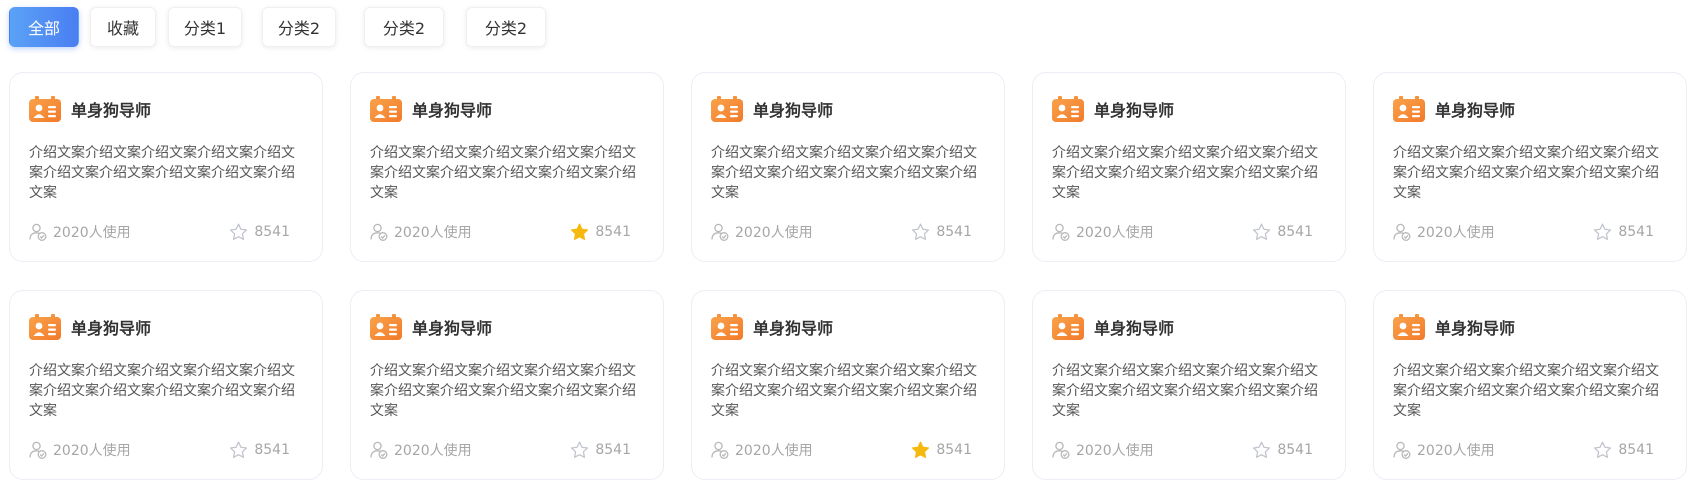 This screenshot has width=1688, height=482. Describe the element at coordinates (506, 27) in the screenshot. I see `tab-category-2-c: 分类2` at that location.